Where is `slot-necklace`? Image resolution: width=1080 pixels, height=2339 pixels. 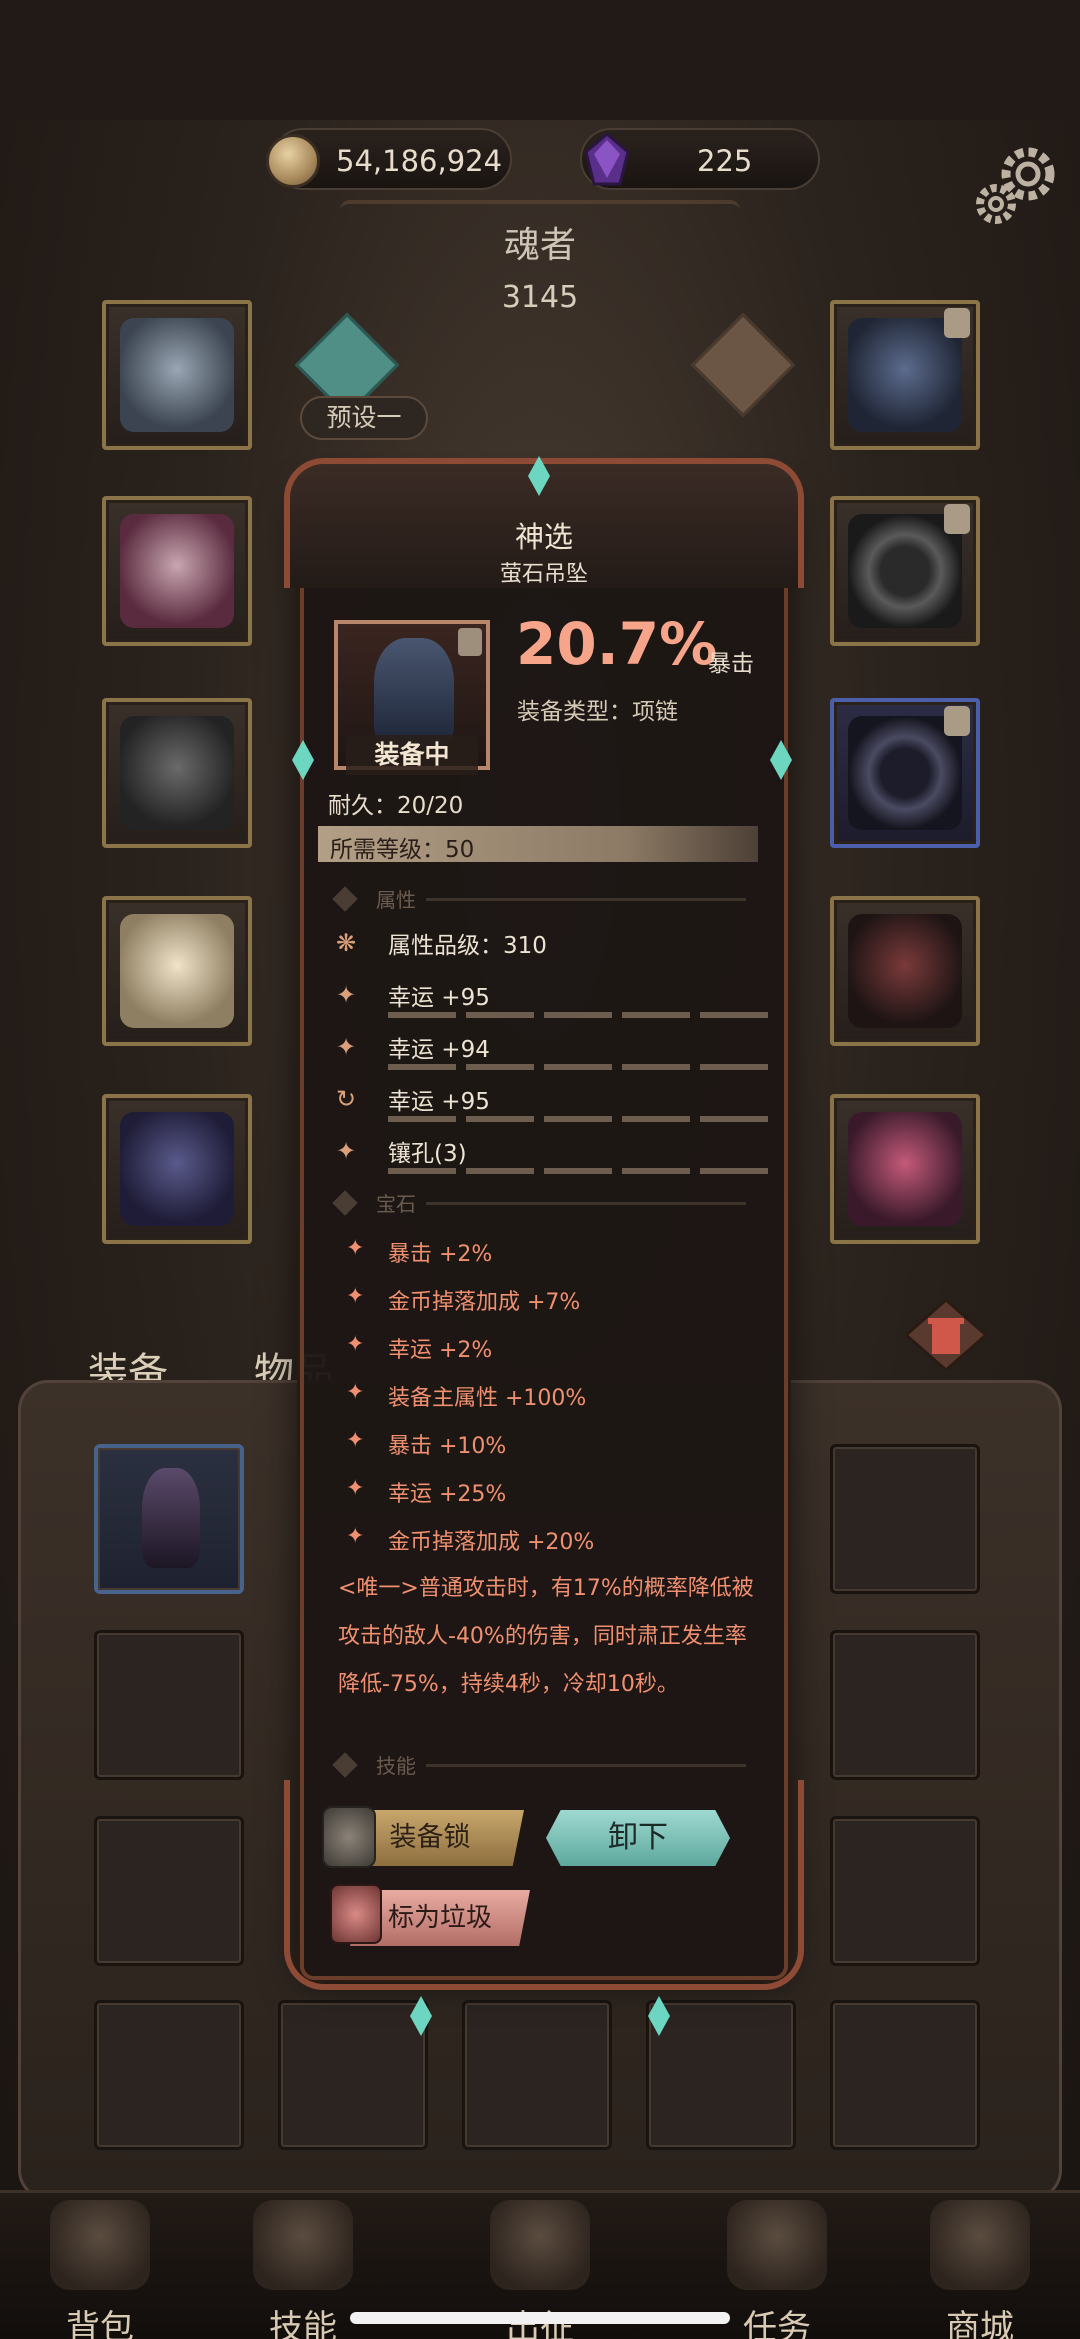
slot-necklace is located at coordinates (905, 375).